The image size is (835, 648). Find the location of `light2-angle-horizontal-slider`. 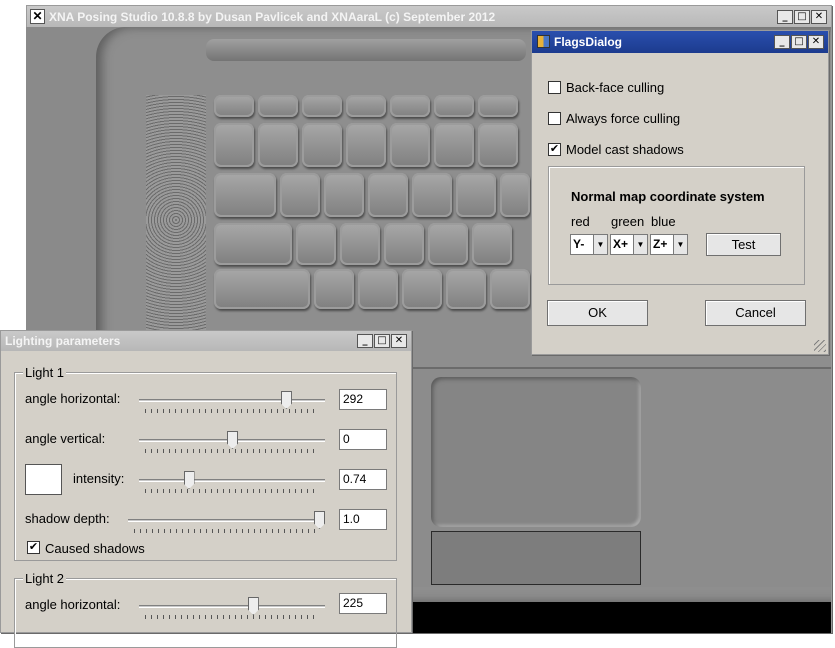

light2-angle-horizontal-slider is located at coordinates (232, 608).